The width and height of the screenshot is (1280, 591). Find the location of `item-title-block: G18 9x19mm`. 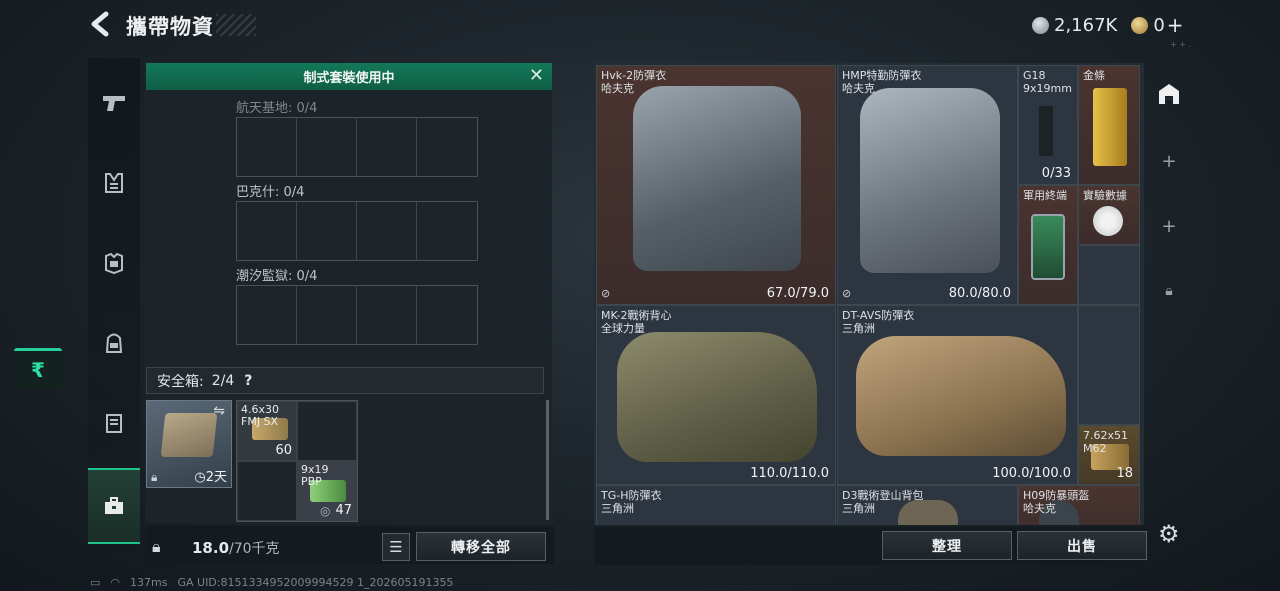

item-title-block: G18 9x19mm is located at coordinates (1047, 82).